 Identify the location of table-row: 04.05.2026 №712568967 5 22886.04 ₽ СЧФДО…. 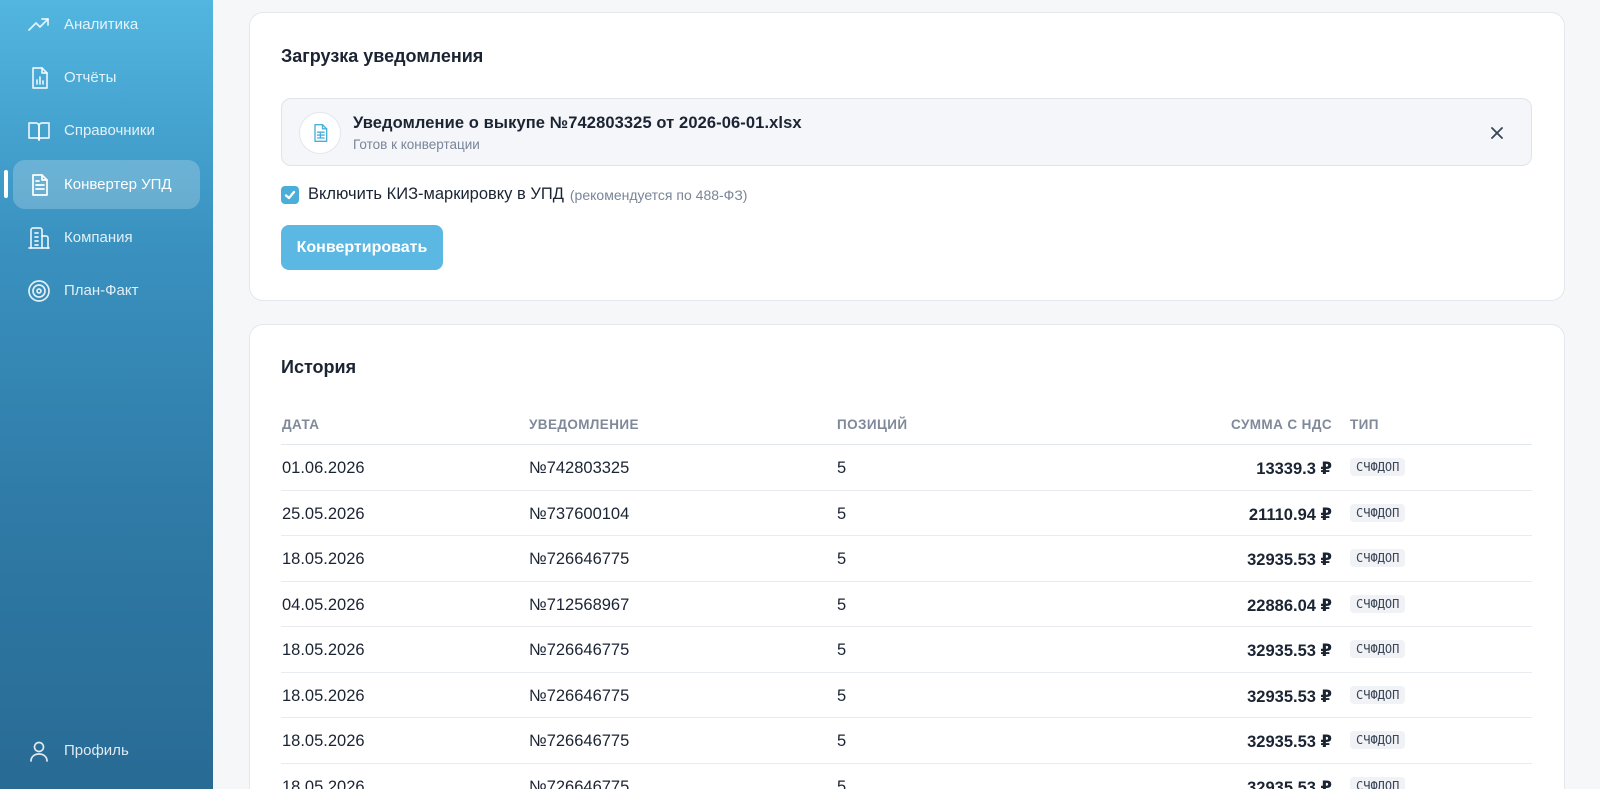
(906, 604).